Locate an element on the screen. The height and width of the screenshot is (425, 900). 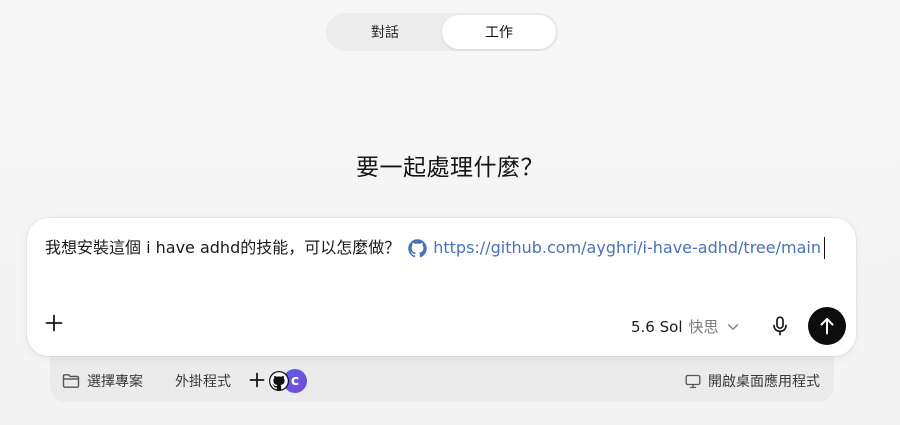
microphone-button is located at coordinates (780, 326).